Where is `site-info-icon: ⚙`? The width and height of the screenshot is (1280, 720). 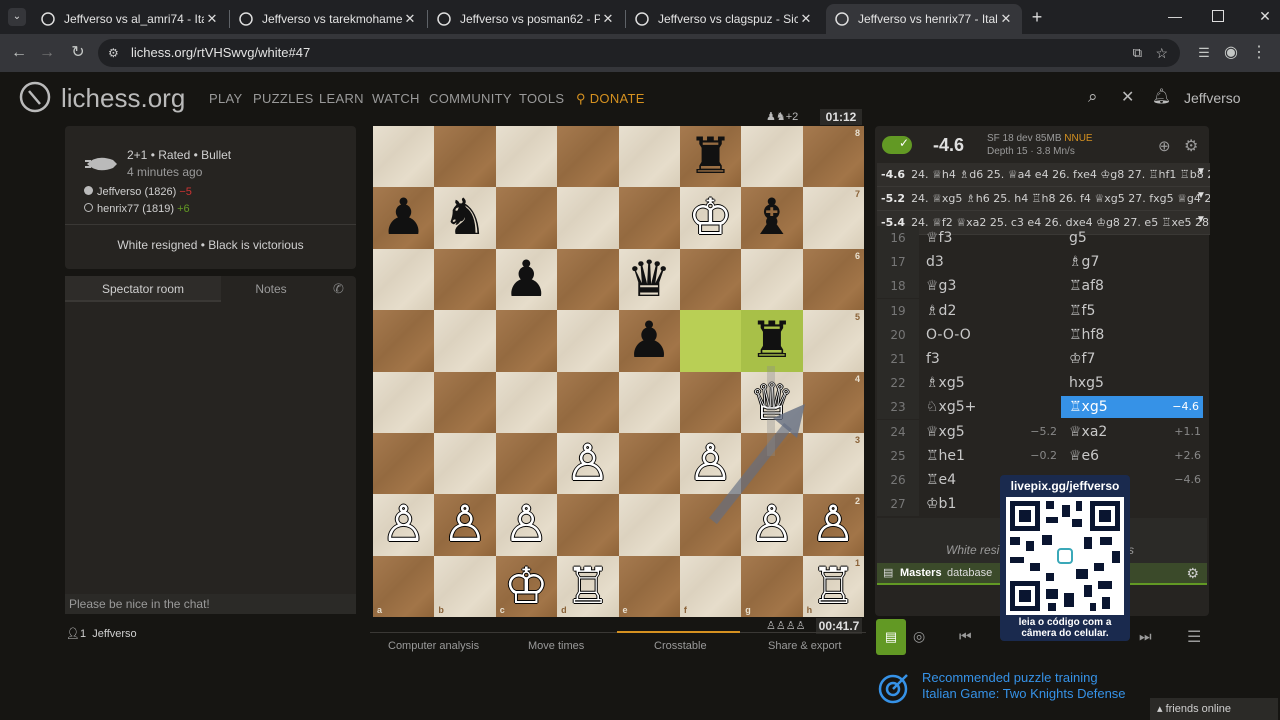
site-info-icon: ⚙ is located at coordinates (113, 53).